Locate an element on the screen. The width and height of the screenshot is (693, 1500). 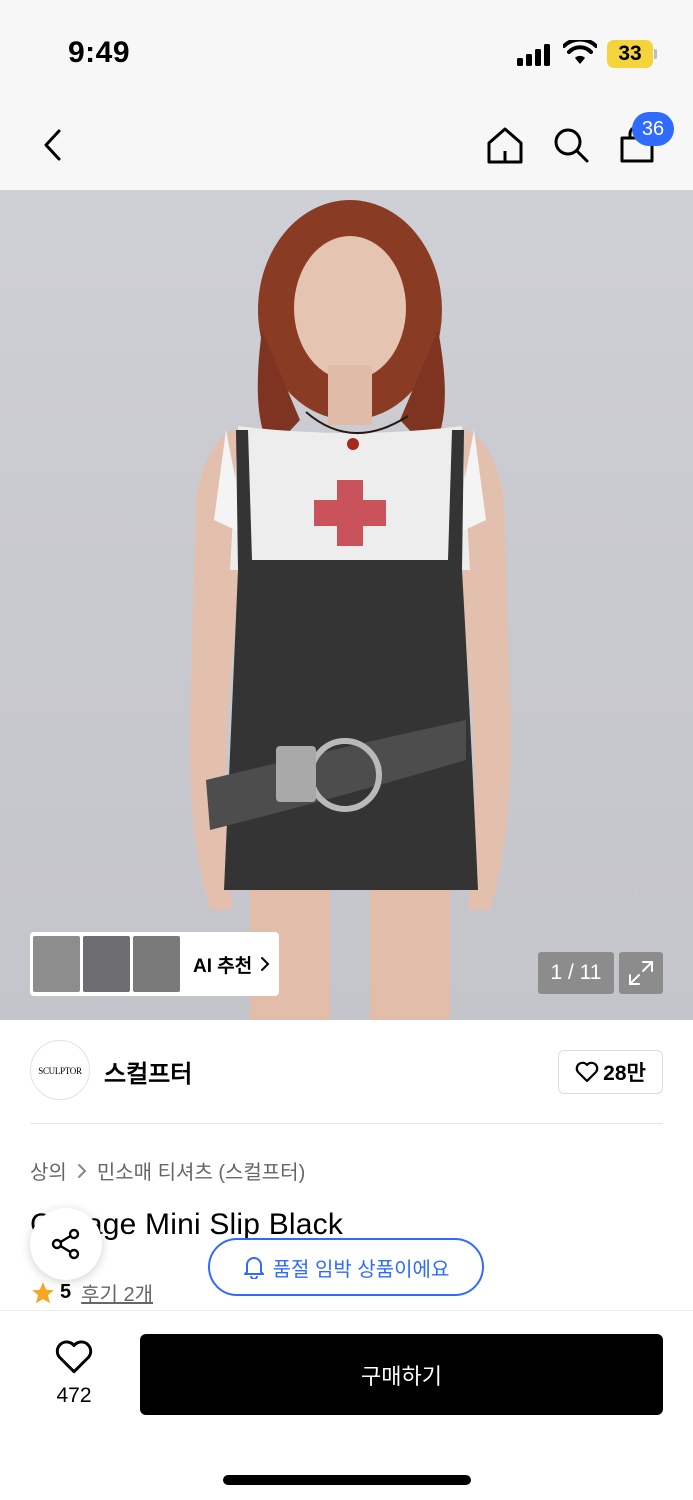
home-button is located at coordinates (505, 145).